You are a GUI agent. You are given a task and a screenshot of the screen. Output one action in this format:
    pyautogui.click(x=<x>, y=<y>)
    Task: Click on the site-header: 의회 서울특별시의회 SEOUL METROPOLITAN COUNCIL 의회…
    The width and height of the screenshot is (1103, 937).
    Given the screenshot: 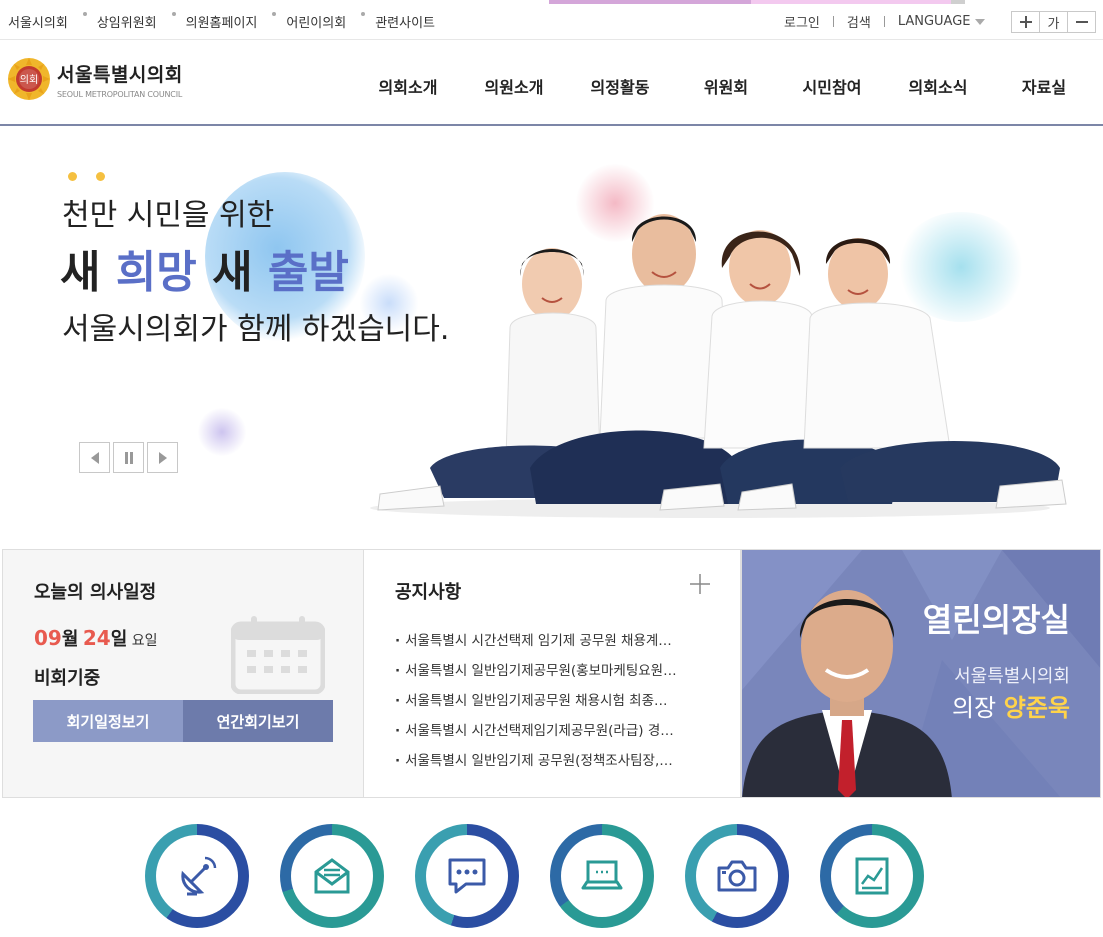 What is the action you would take?
    pyautogui.click(x=551, y=83)
    